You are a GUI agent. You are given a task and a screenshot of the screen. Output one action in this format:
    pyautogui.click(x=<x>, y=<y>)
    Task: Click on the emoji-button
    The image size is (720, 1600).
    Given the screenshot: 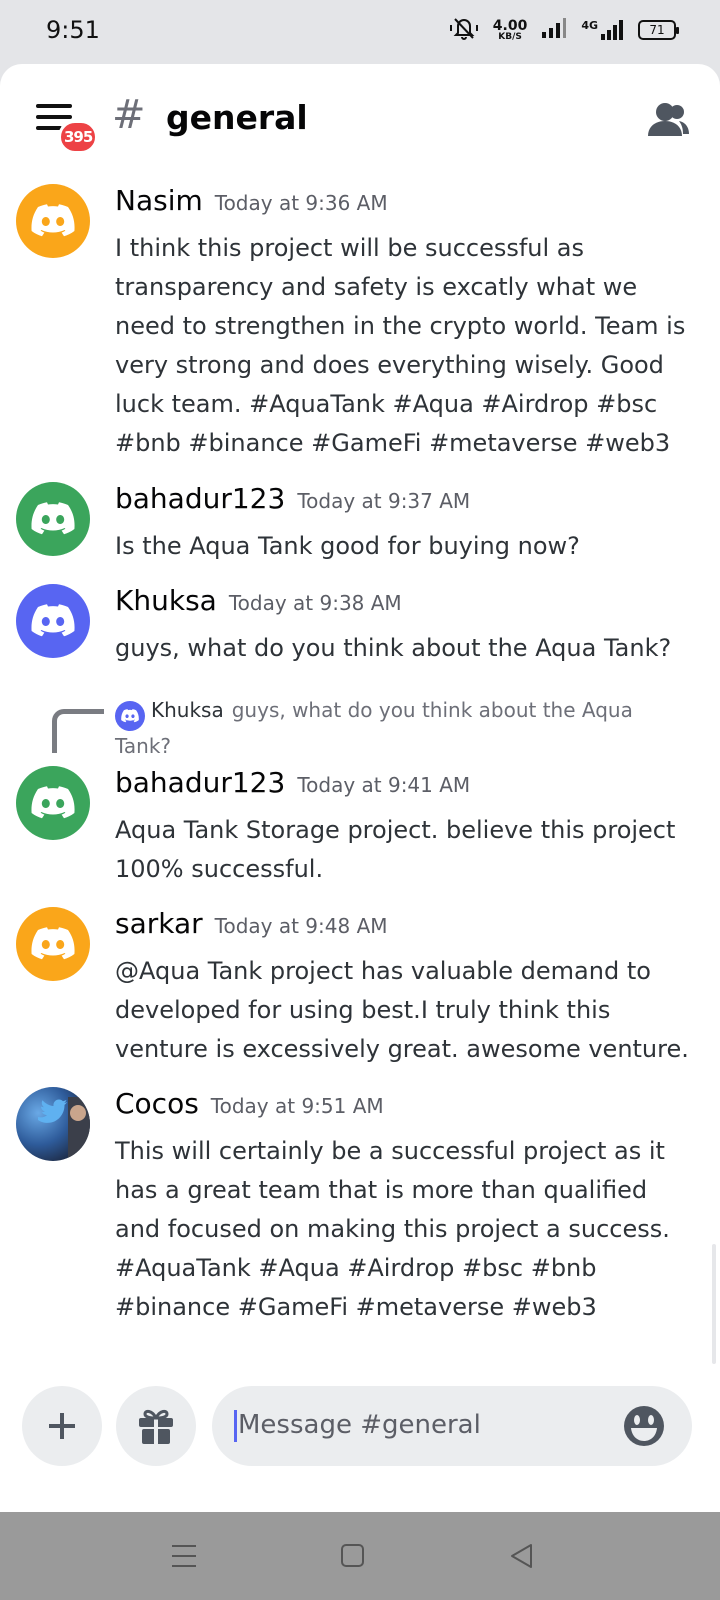 What is the action you would take?
    pyautogui.click(x=644, y=1426)
    